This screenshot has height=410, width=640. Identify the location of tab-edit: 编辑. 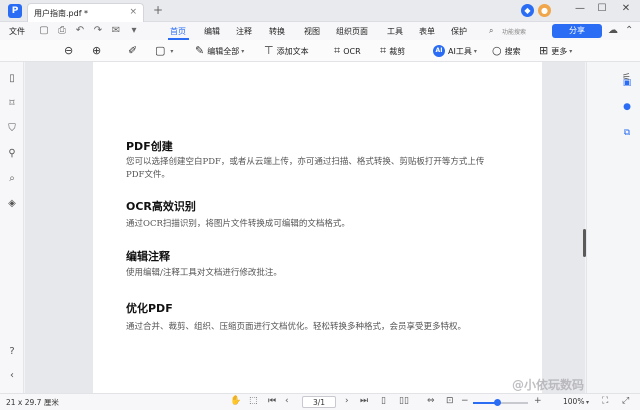
(212, 31).